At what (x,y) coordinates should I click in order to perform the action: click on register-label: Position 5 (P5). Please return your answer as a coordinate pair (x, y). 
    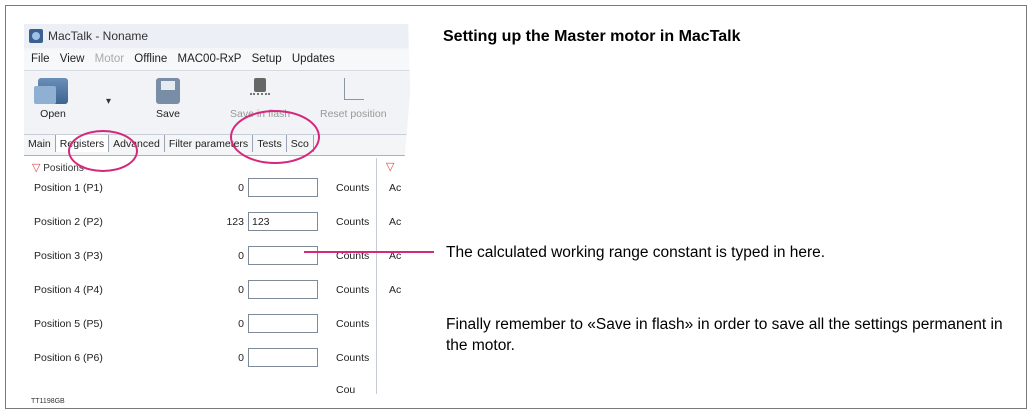
    Looking at the image, I should click on (68, 324).